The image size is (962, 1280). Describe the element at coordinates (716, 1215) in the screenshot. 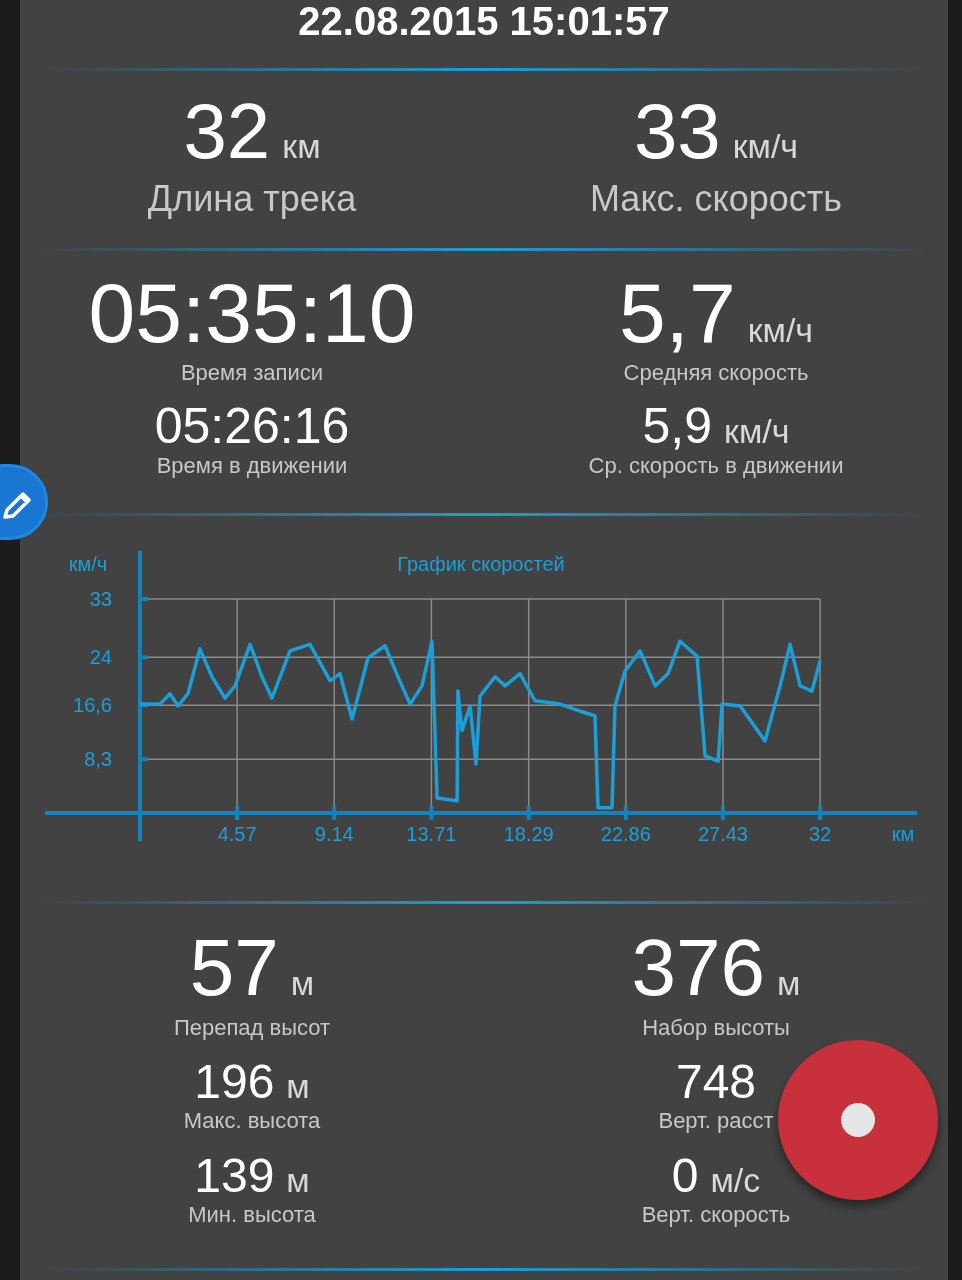

I see `stat-label: Верт. скорость` at that location.